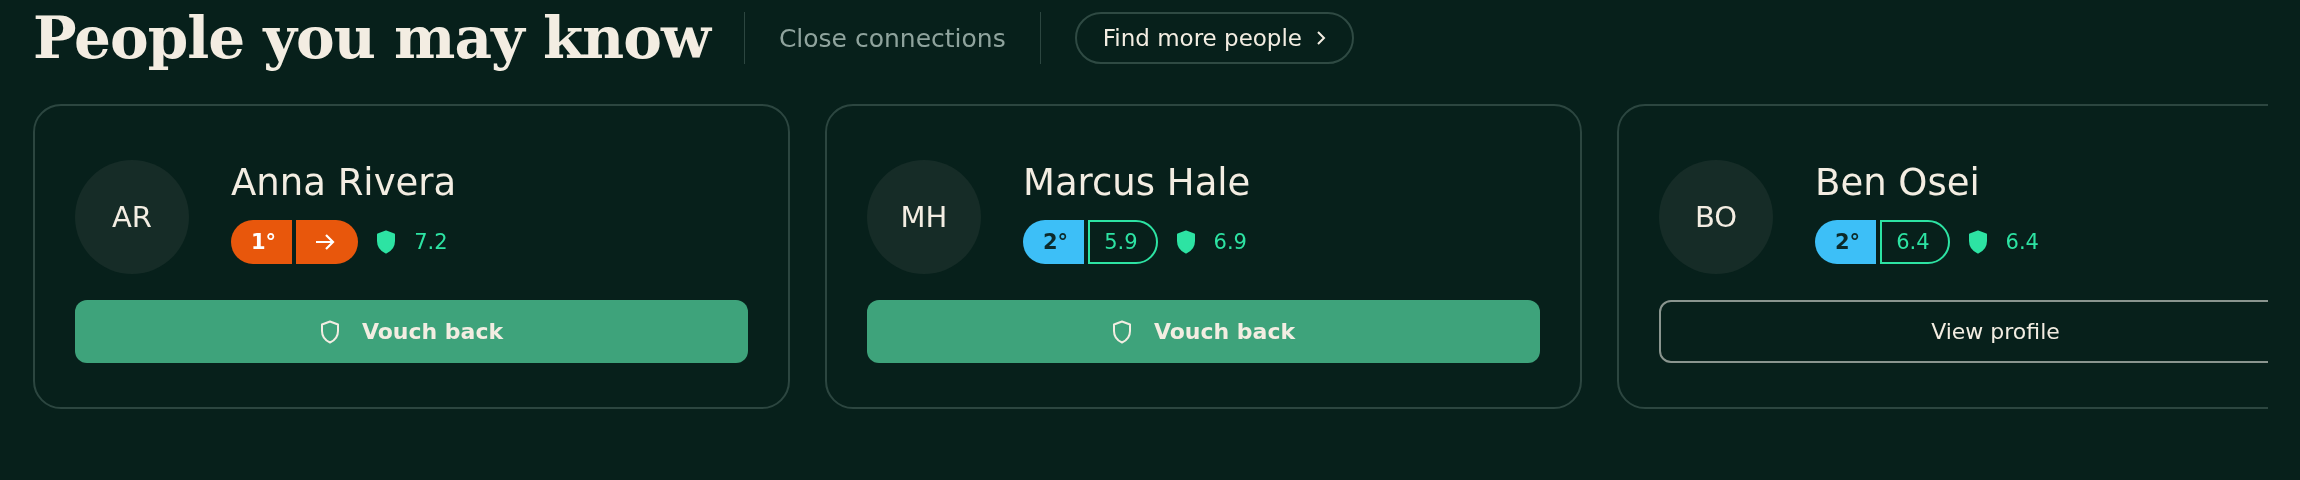 The height and width of the screenshot is (480, 2300). What do you see at coordinates (132, 217) in the screenshot?
I see `avatar: AR` at bounding box center [132, 217].